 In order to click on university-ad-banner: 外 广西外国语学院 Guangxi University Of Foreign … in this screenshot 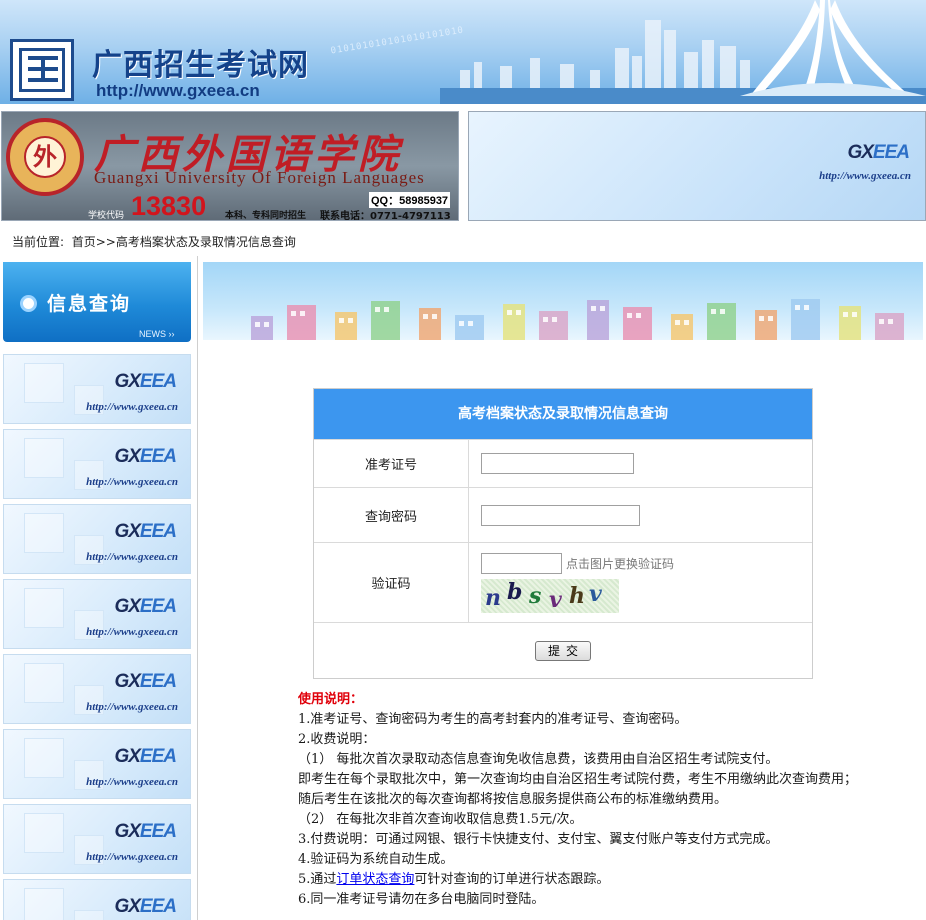, I will do `click(230, 166)`.